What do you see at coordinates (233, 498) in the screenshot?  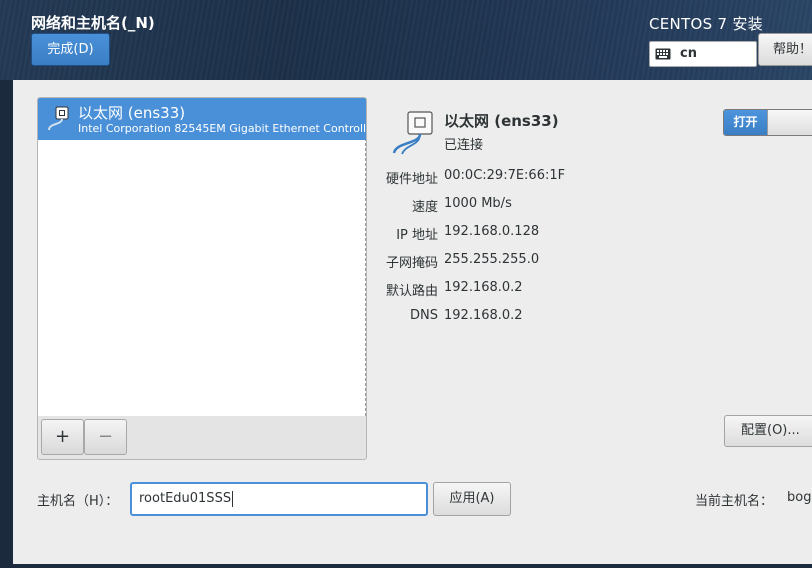 I see `text-caret` at bounding box center [233, 498].